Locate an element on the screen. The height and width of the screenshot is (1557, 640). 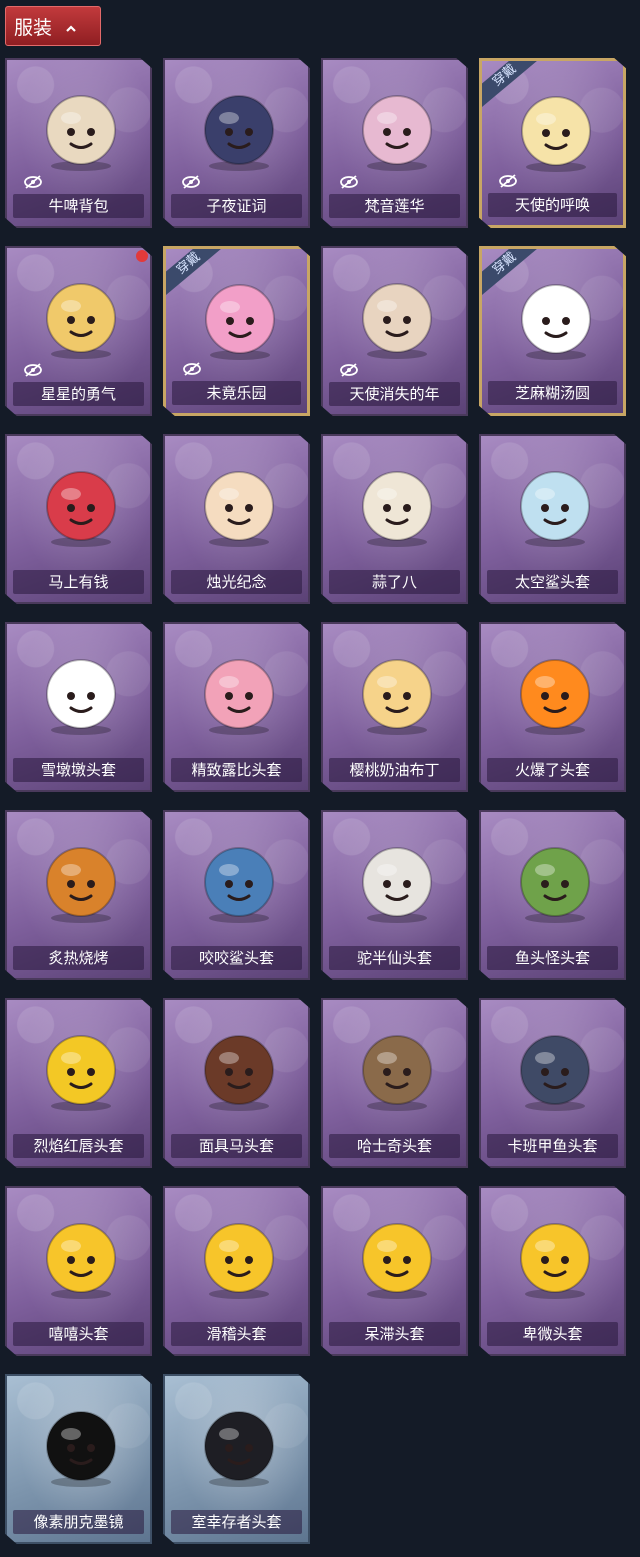
costume-name: 鱼头怪头套 is located at coordinates (552, 958).